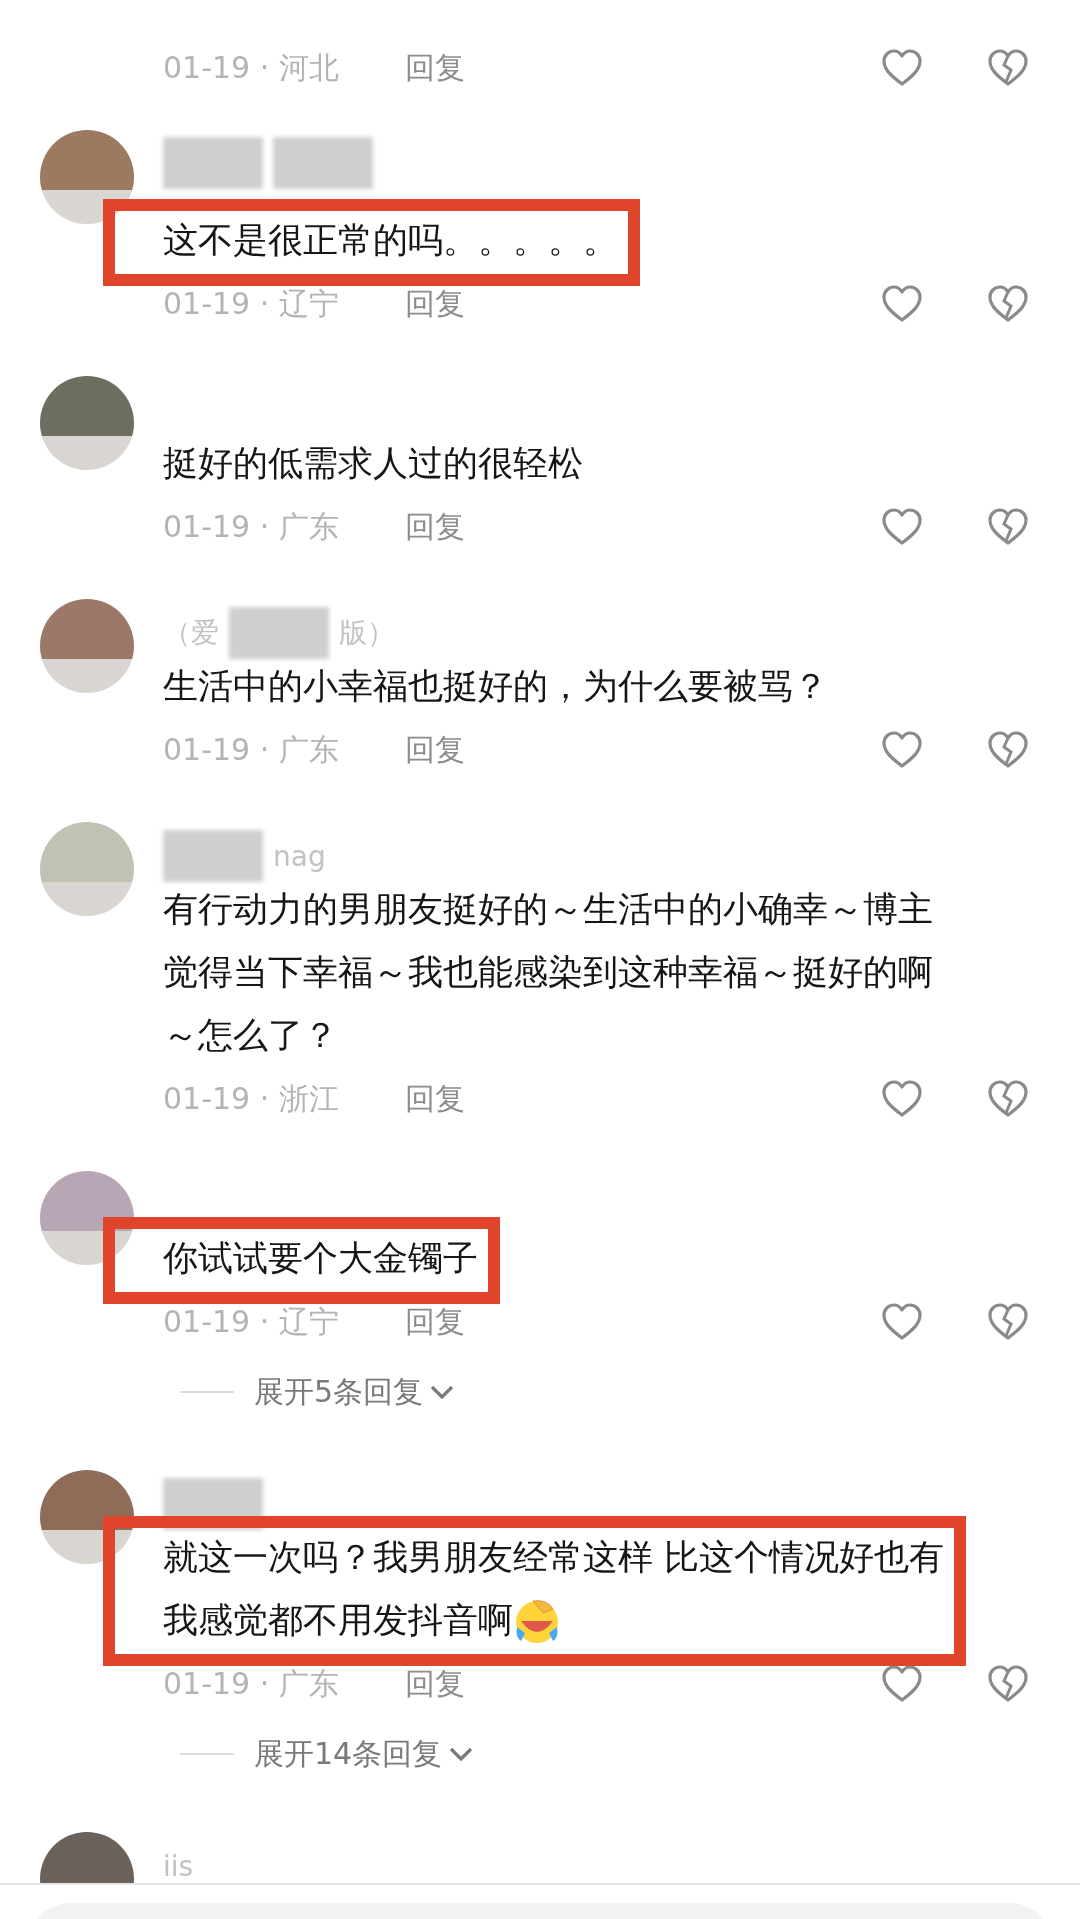 The image size is (1080, 1919). I want to click on comment-text: 我感觉都不用发抖音啊, so click(338, 1620).